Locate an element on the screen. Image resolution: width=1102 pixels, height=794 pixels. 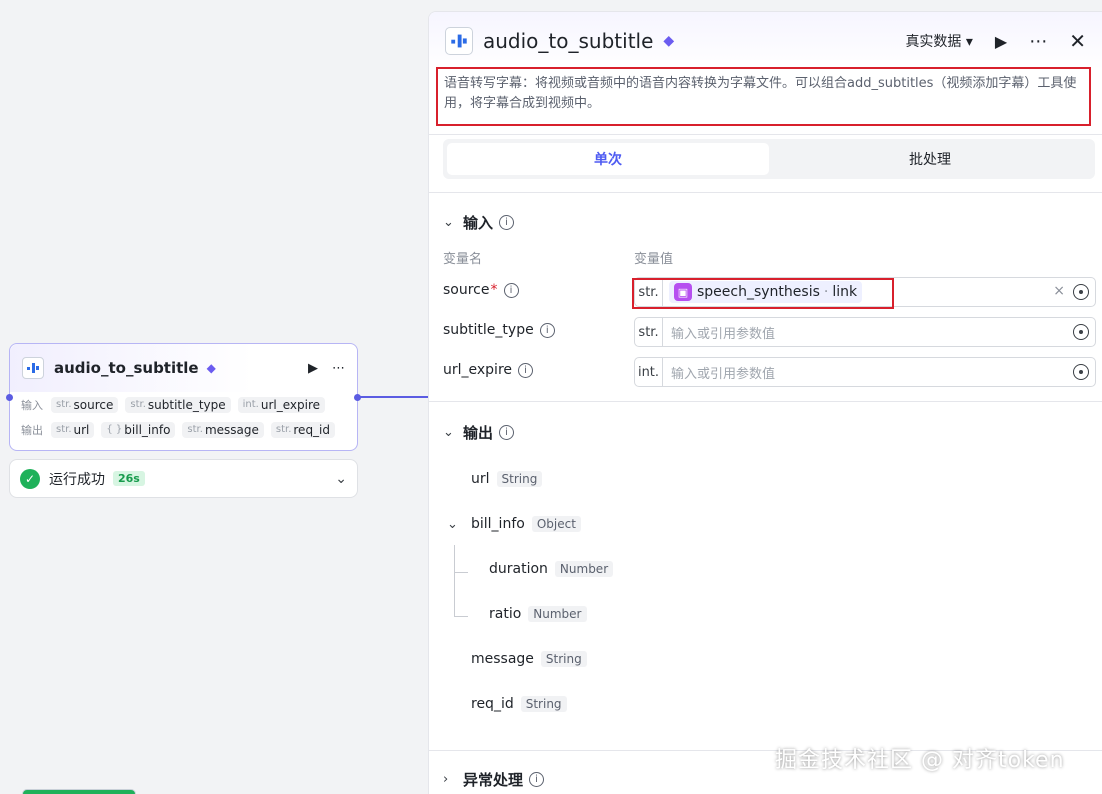
required-mark: * is located at coordinates (494, 290).